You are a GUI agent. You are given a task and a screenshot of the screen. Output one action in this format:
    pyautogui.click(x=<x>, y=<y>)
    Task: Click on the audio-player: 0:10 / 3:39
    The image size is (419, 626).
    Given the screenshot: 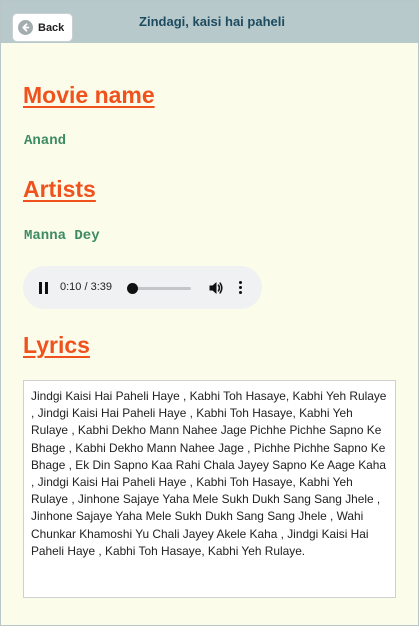 What is the action you would take?
    pyautogui.click(x=142, y=287)
    